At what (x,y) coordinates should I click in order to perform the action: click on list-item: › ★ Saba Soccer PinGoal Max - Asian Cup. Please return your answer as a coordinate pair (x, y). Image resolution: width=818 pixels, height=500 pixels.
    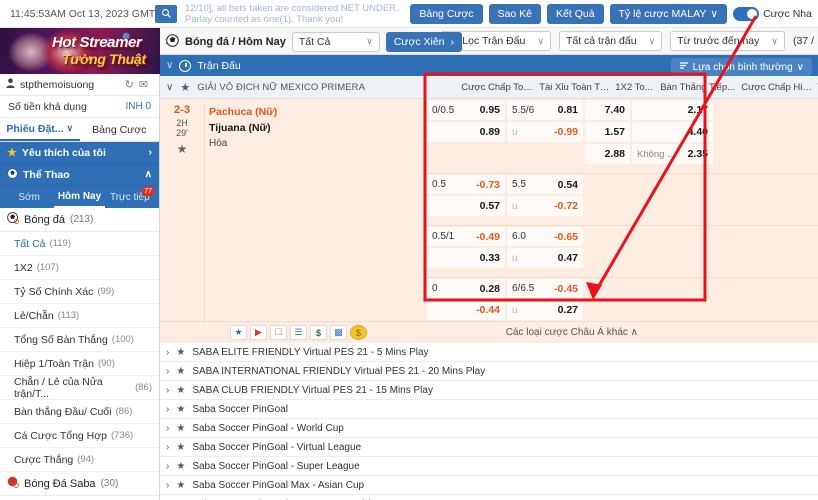
    Looking at the image, I should click on (489, 485).